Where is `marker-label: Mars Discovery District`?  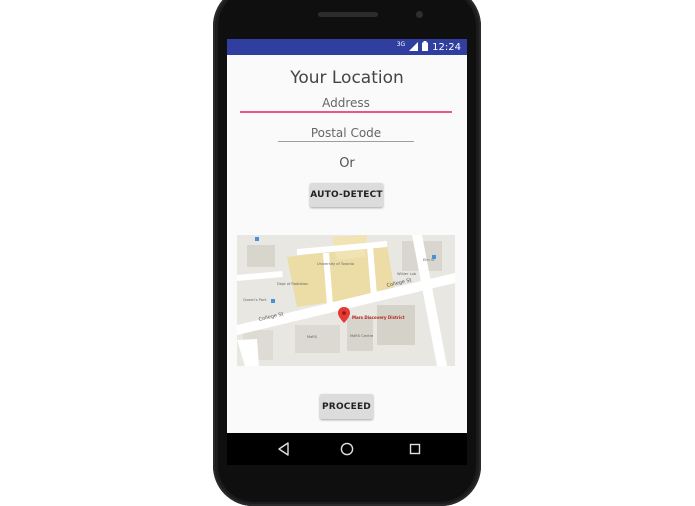
marker-label: Mars Discovery District is located at coordinates (378, 317).